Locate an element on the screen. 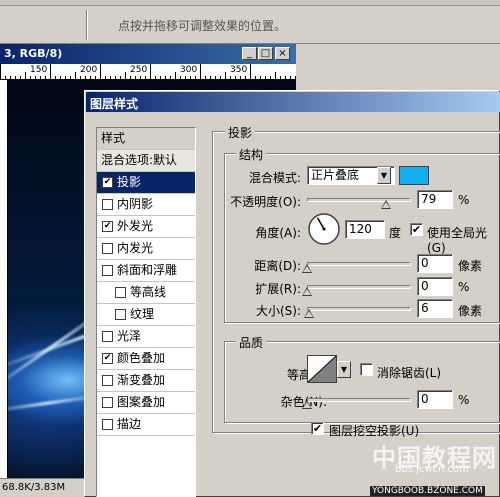  style-item-label: 图案叠加 is located at coordinates (141, 402).